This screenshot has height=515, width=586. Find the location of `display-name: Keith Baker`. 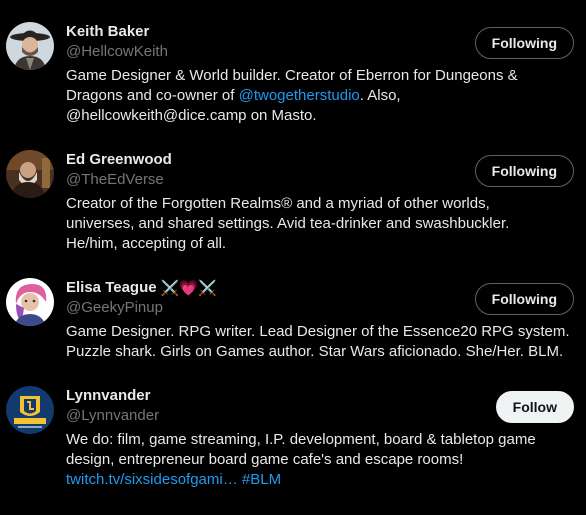

display-name: Keith Baker is located at coordinates (107, 32).